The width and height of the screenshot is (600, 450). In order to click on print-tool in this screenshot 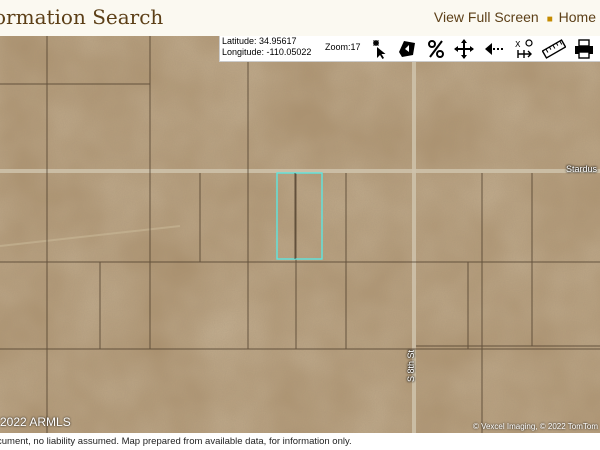, I will do `click(584, 48)`.